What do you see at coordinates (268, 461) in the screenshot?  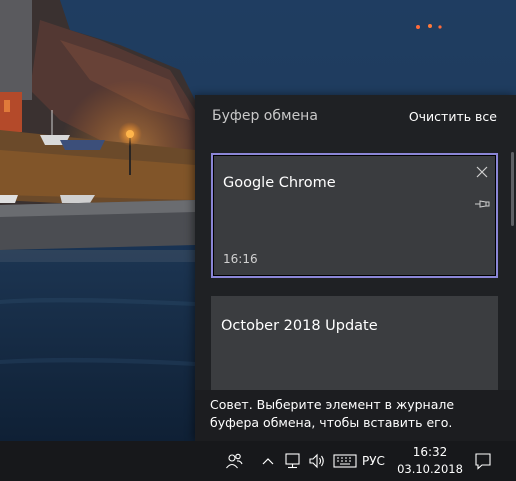 I see `chevron-up-icon` at bounding box center [268, 461].